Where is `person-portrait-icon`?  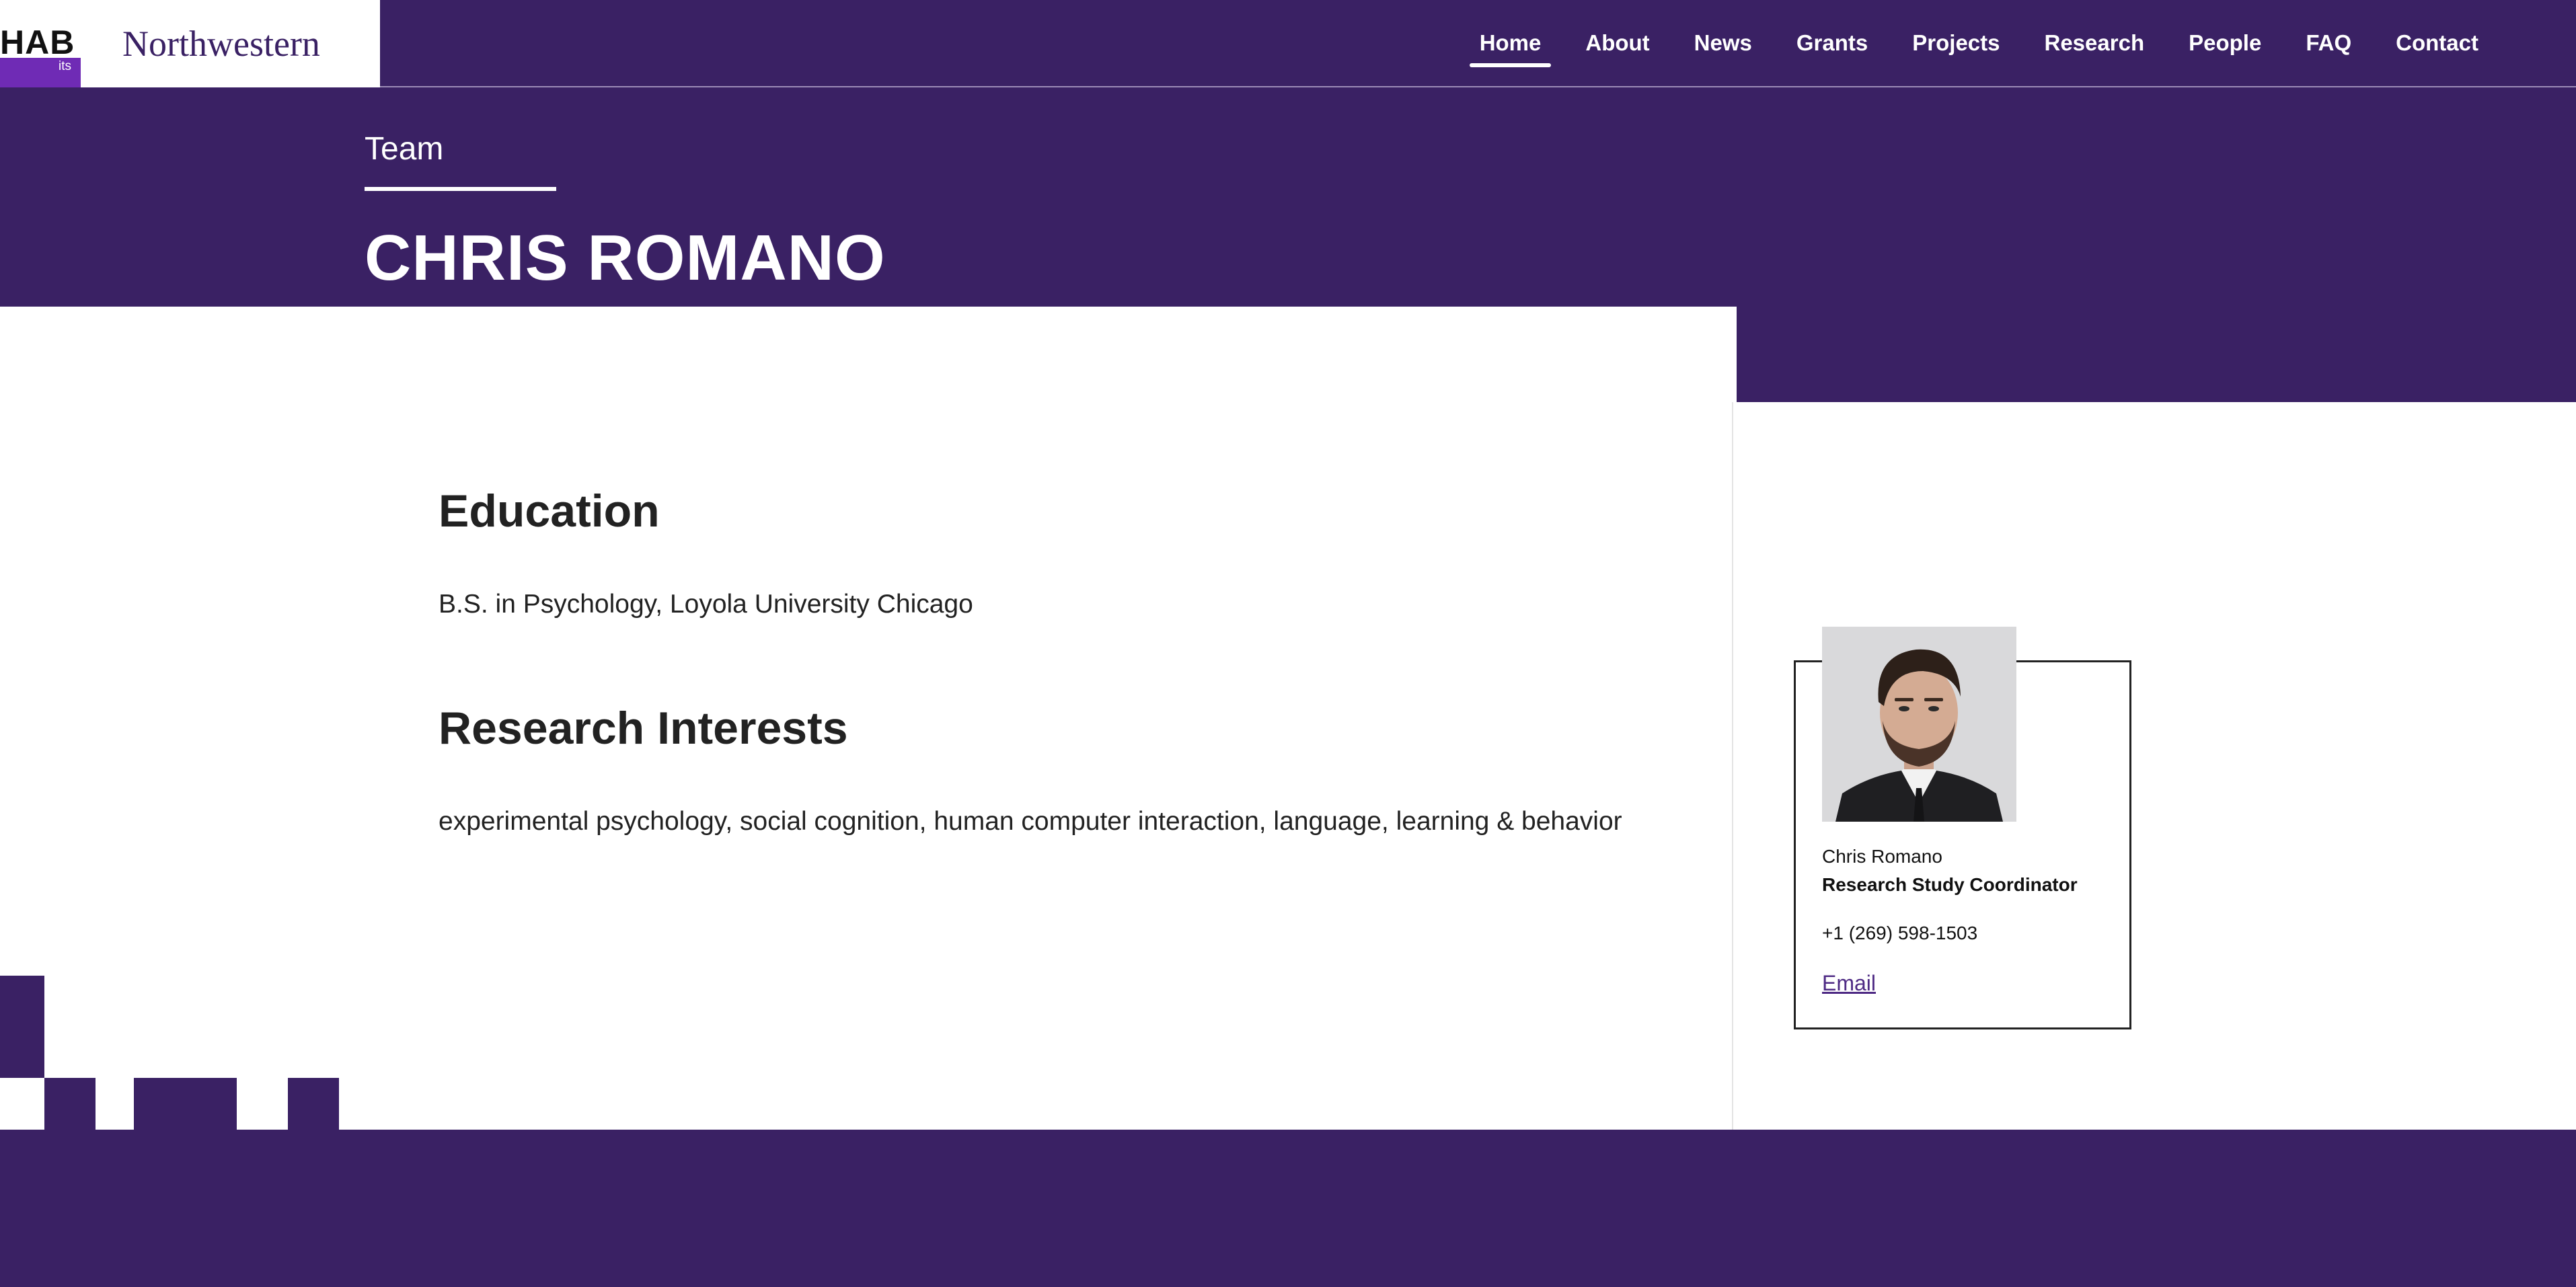
person-portrait-icon is located at coordinates (1919, 725).